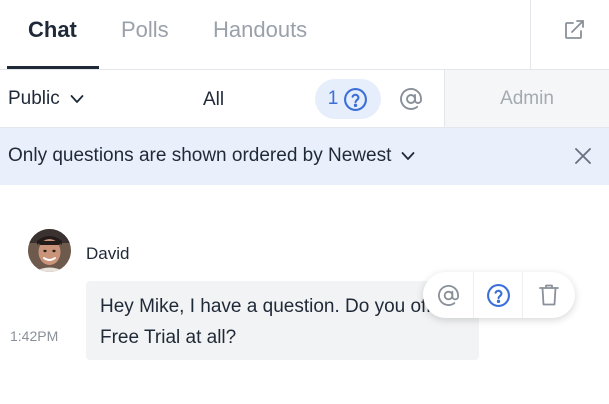 This screenshot has width=609, height=404. What do you see at coordinates (213, 100) in the screenshot?
I see `filter-all-button: All` at bounding box center [213, 100].